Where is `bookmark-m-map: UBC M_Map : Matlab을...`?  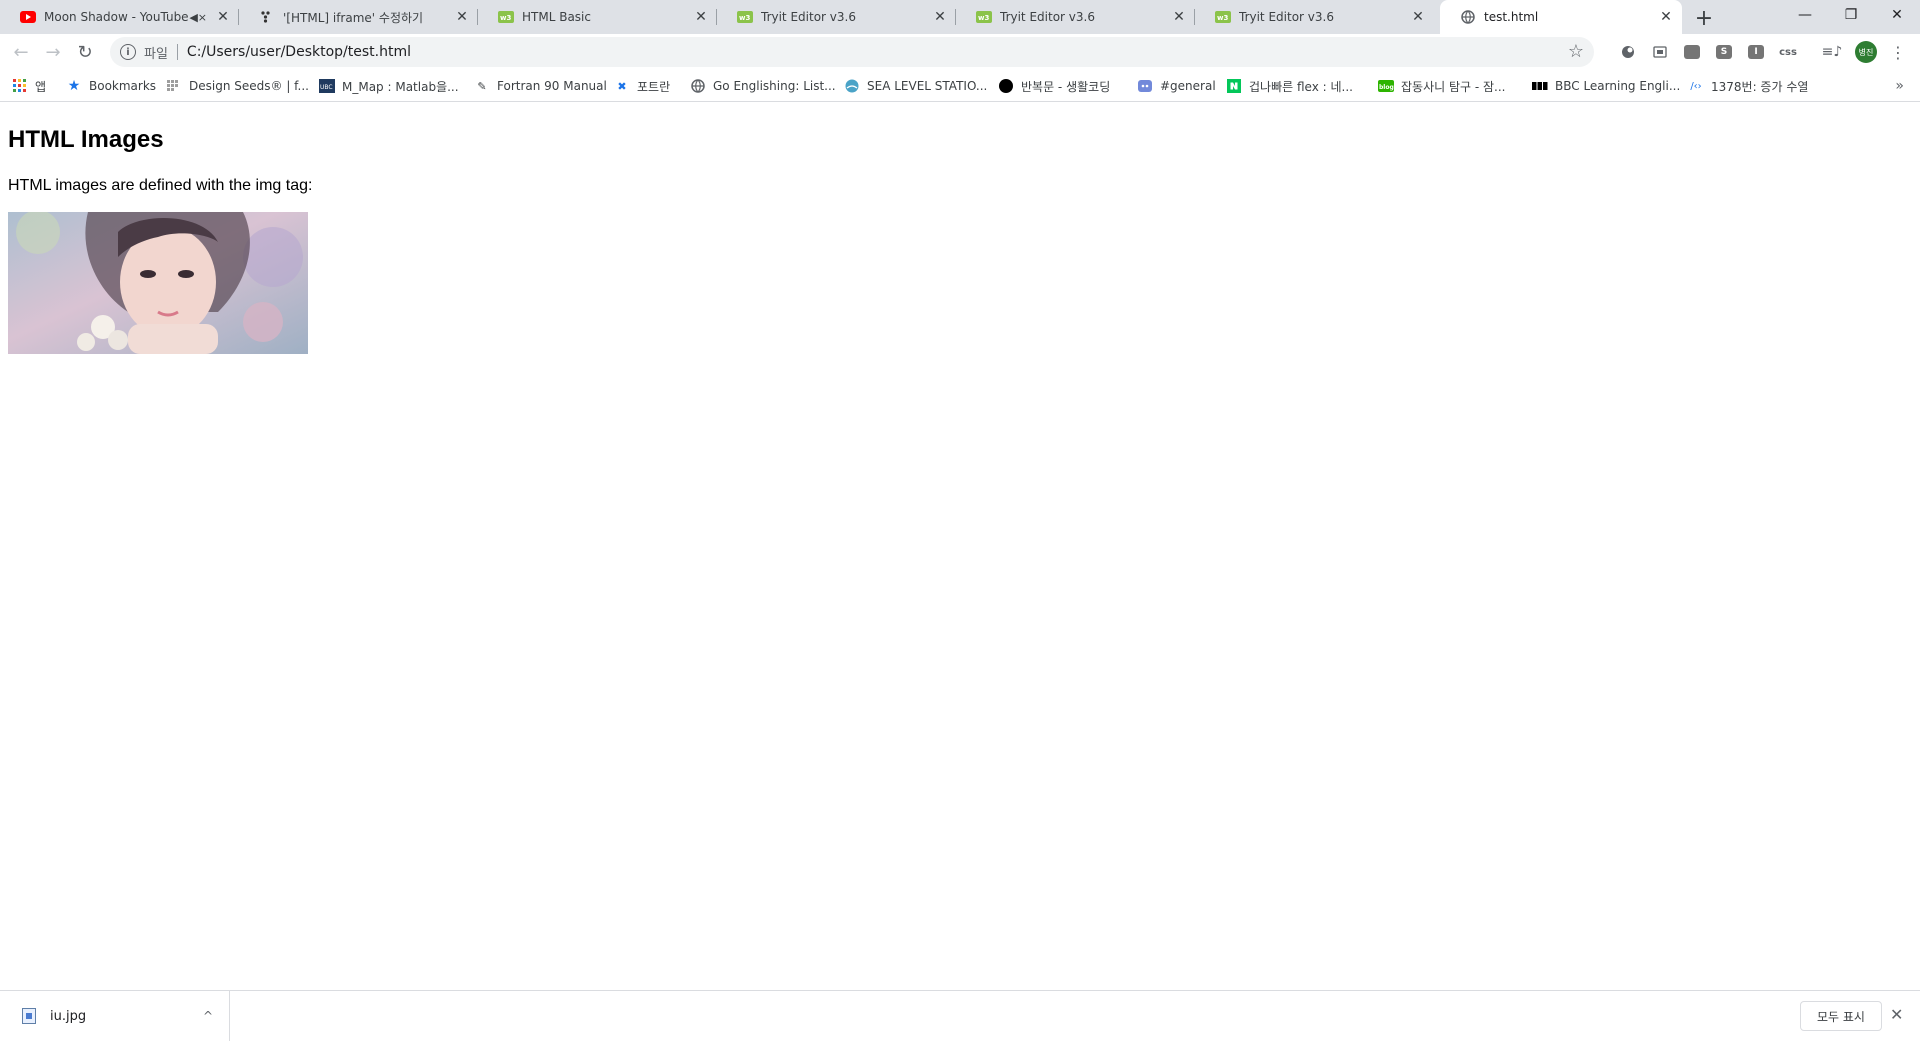 bookmark-m-map: UBC M_Map : Matlab을... is located at coordinates (389, 86).